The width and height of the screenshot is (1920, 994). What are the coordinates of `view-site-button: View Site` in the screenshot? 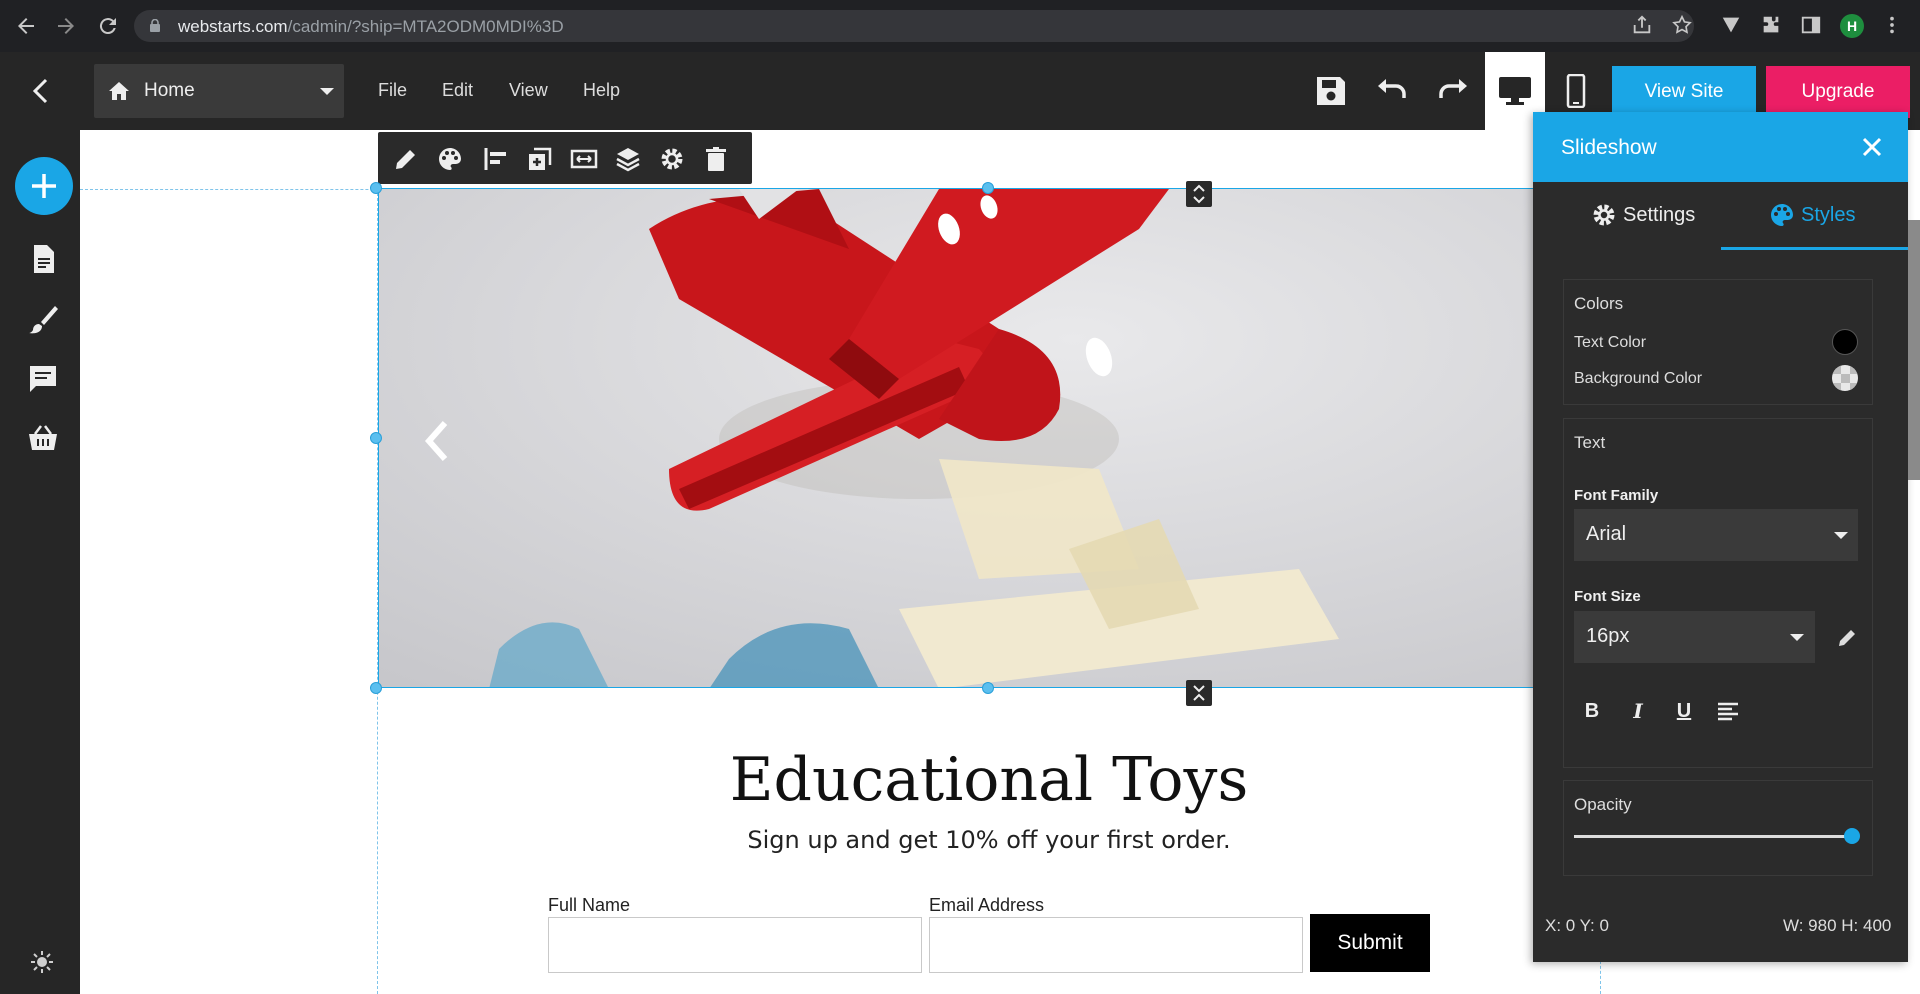 It's located at (1684, 92).